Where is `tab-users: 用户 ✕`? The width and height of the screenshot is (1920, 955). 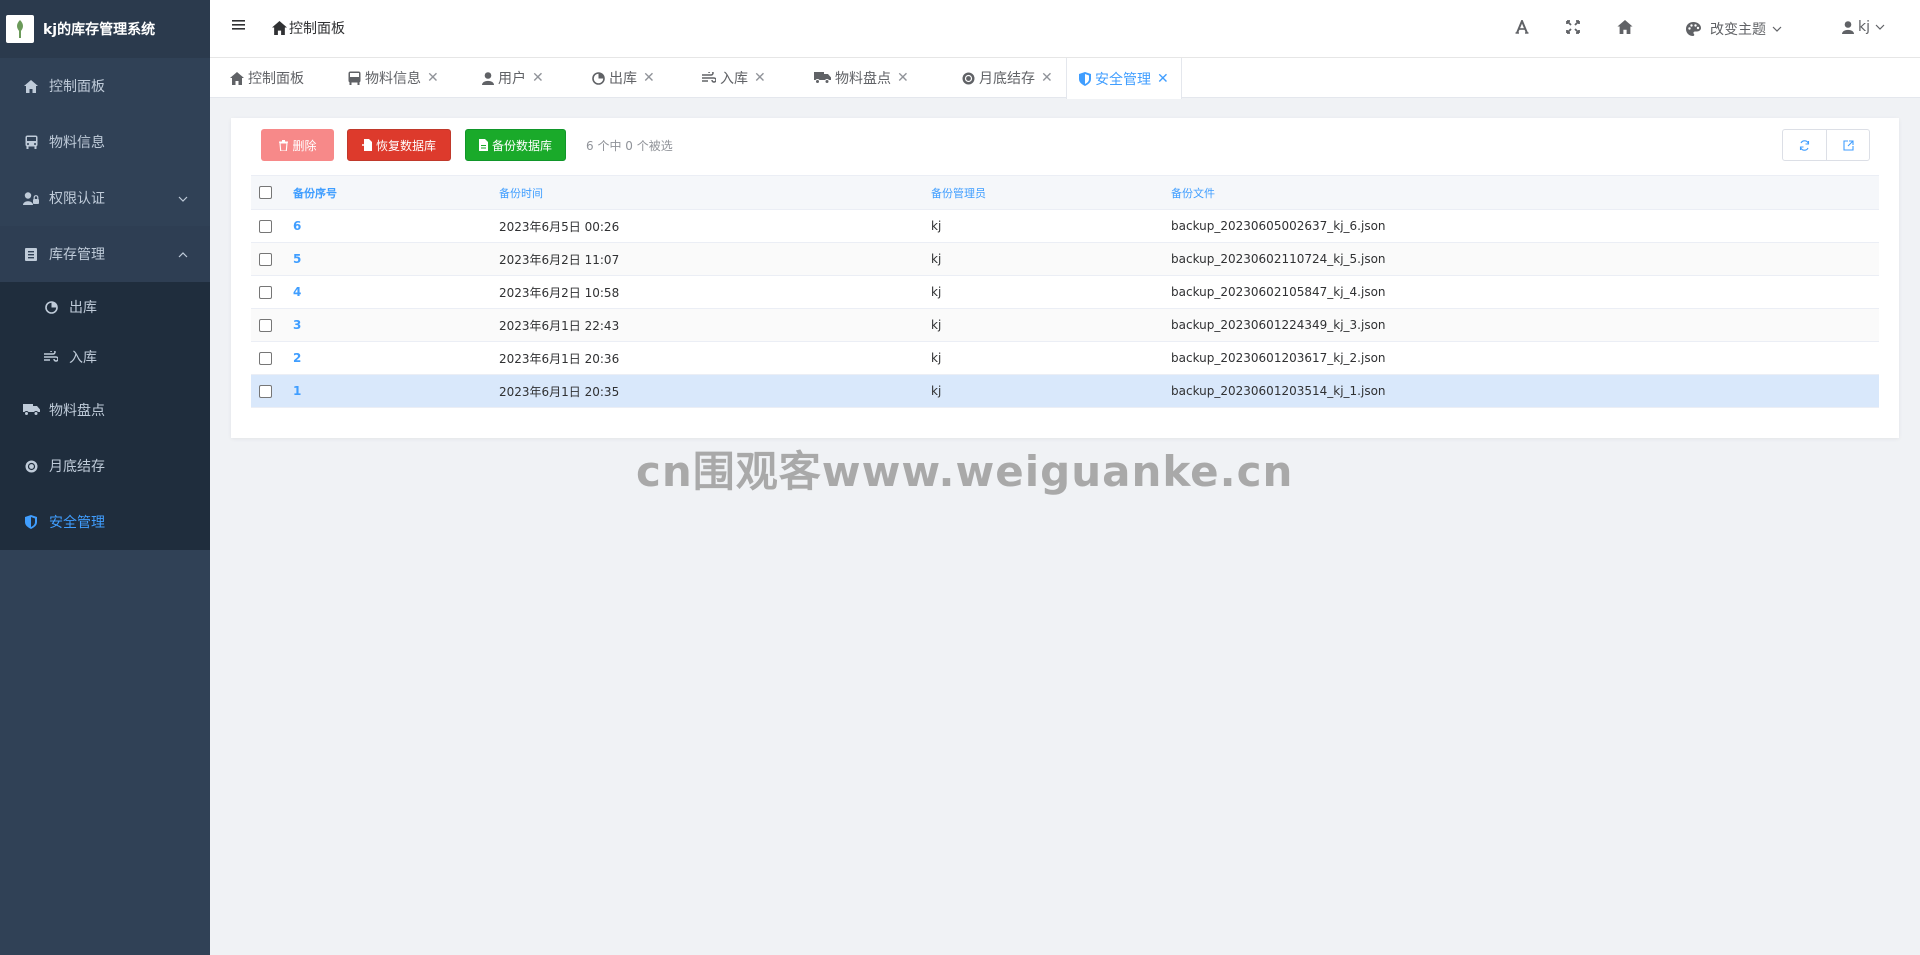 tab-users: 用户 ✕ is located at coordinates (513, 78).